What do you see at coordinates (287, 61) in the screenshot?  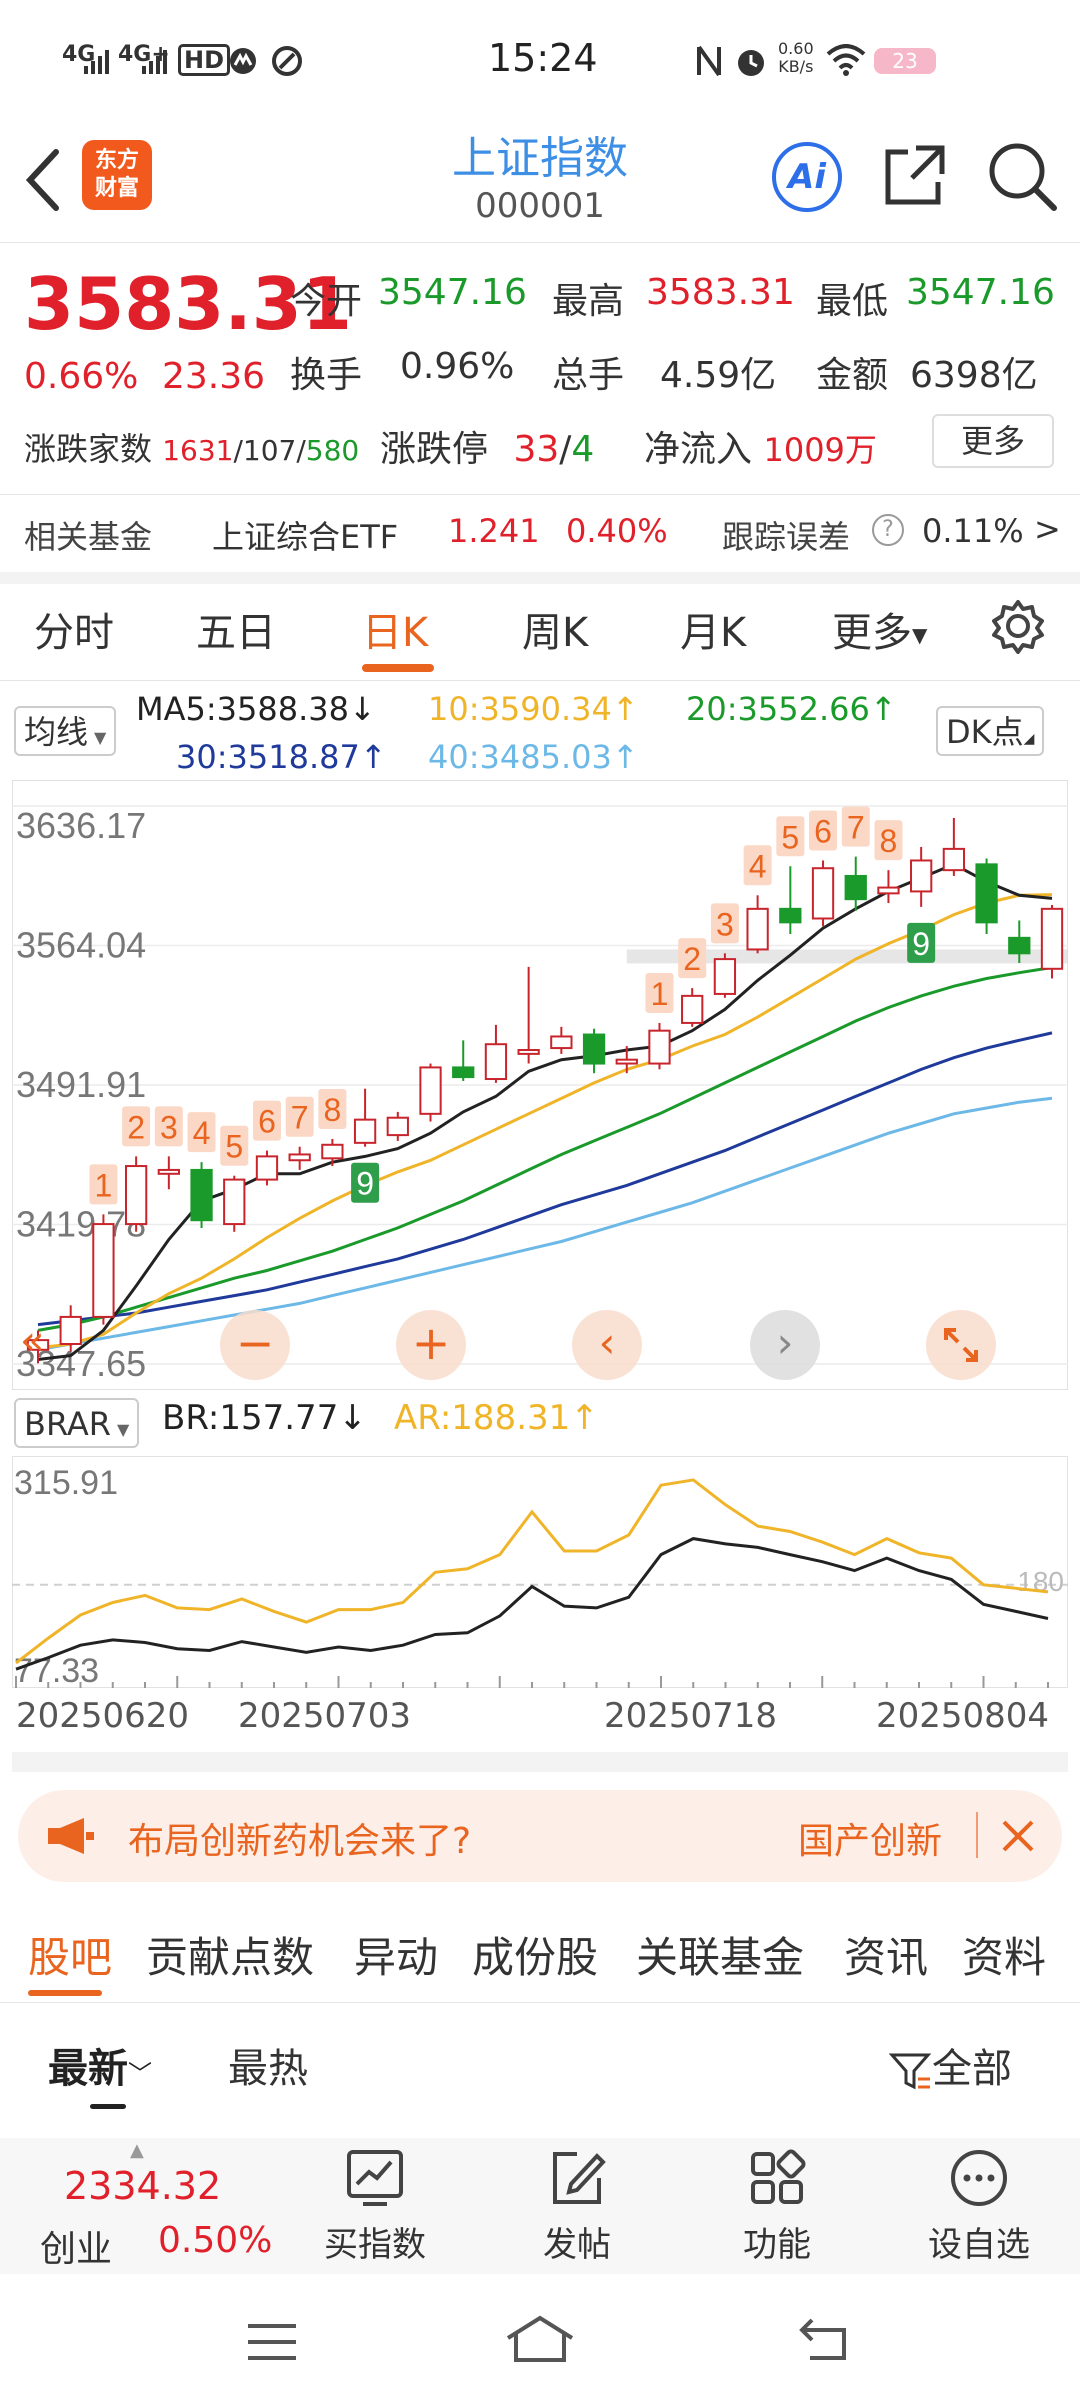 I see `sync-icon` at bounding box center [287, 61].